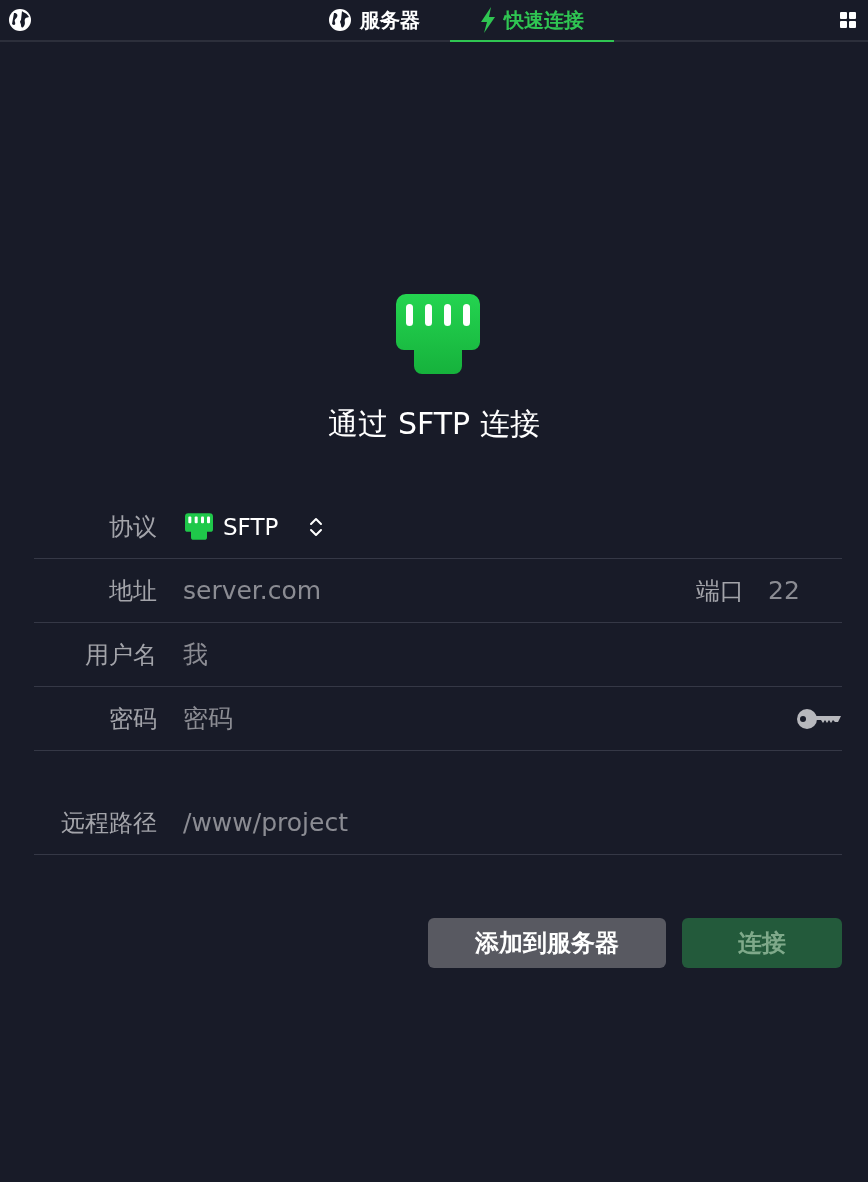 Image resolution: width=868 pixels, height=1182 pixels. Describe the element at coordinates (848, 20) in the screenshot. I see `grid-icon` at that location.